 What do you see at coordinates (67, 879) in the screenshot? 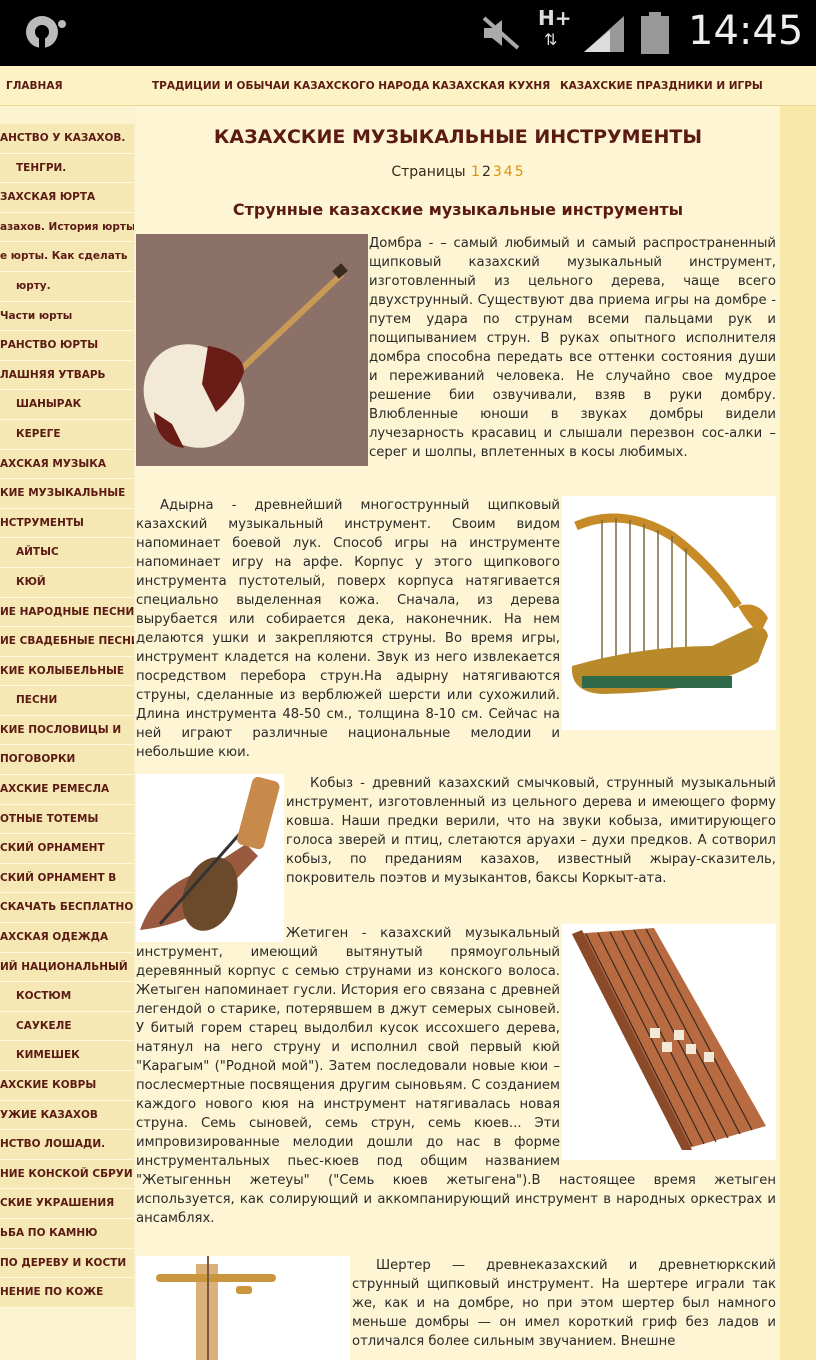
I see `sidebar-item: СКИЙ ОРНАМЕНТ В` at bounding box center [67, 879].